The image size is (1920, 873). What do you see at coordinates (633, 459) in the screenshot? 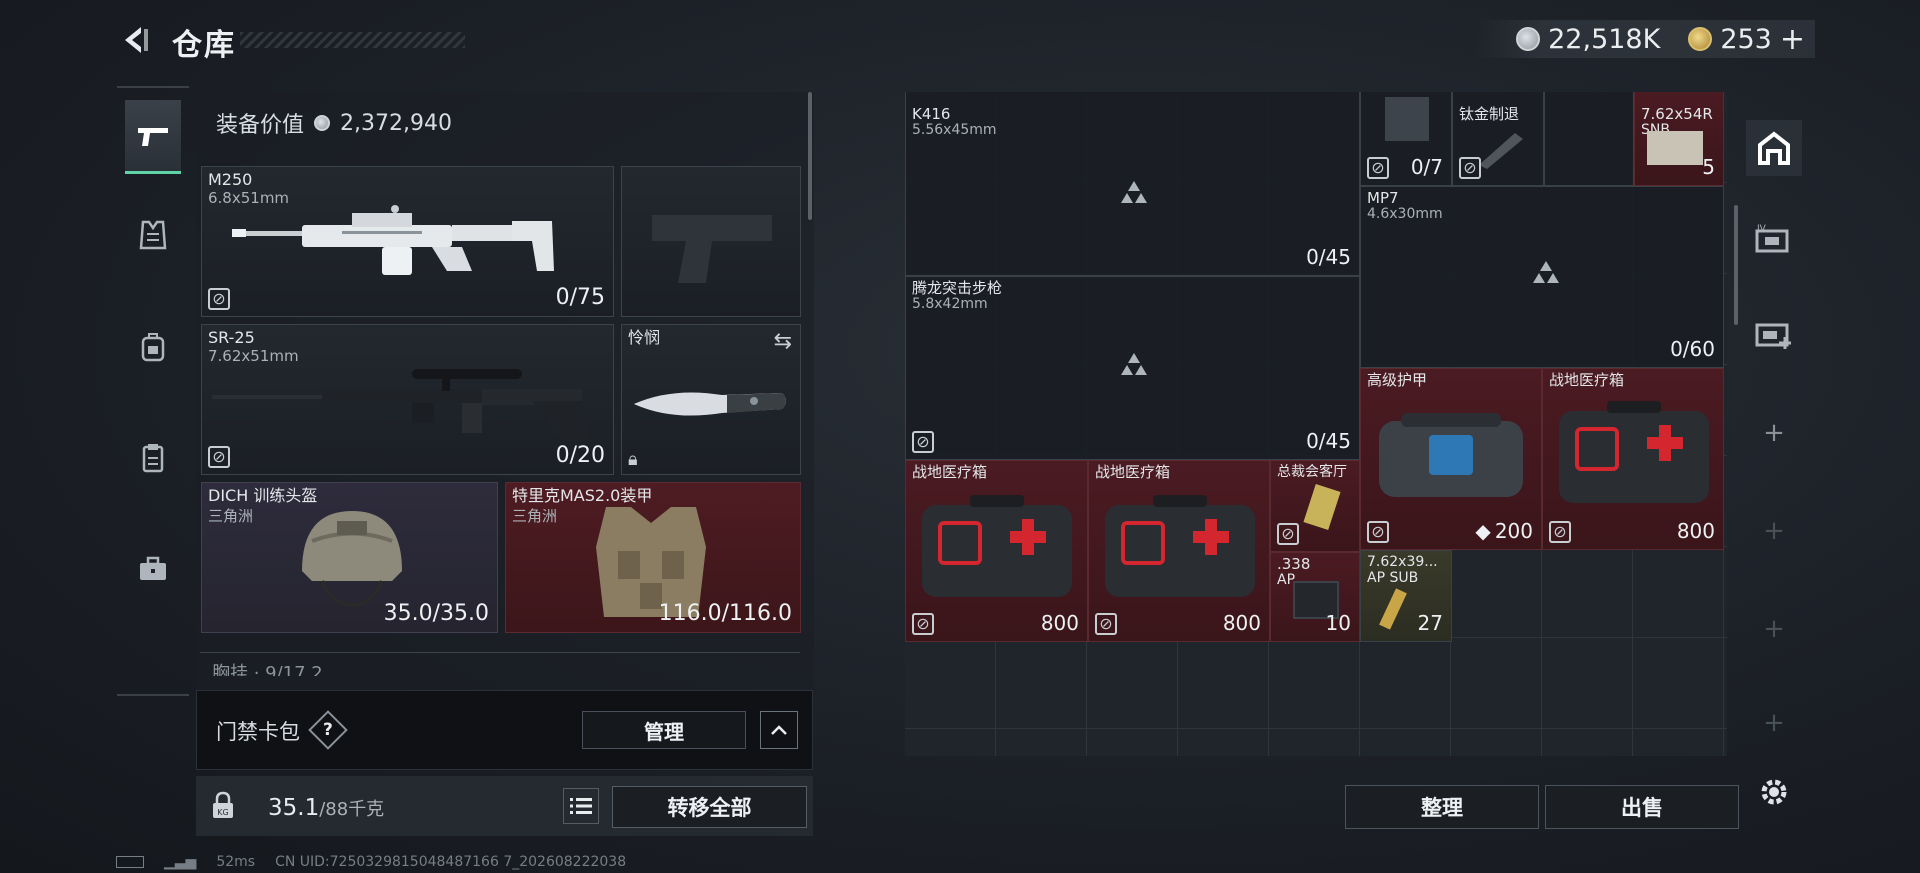
I see `lock-icon: 🔒︎` at bounding box center [633, 459].